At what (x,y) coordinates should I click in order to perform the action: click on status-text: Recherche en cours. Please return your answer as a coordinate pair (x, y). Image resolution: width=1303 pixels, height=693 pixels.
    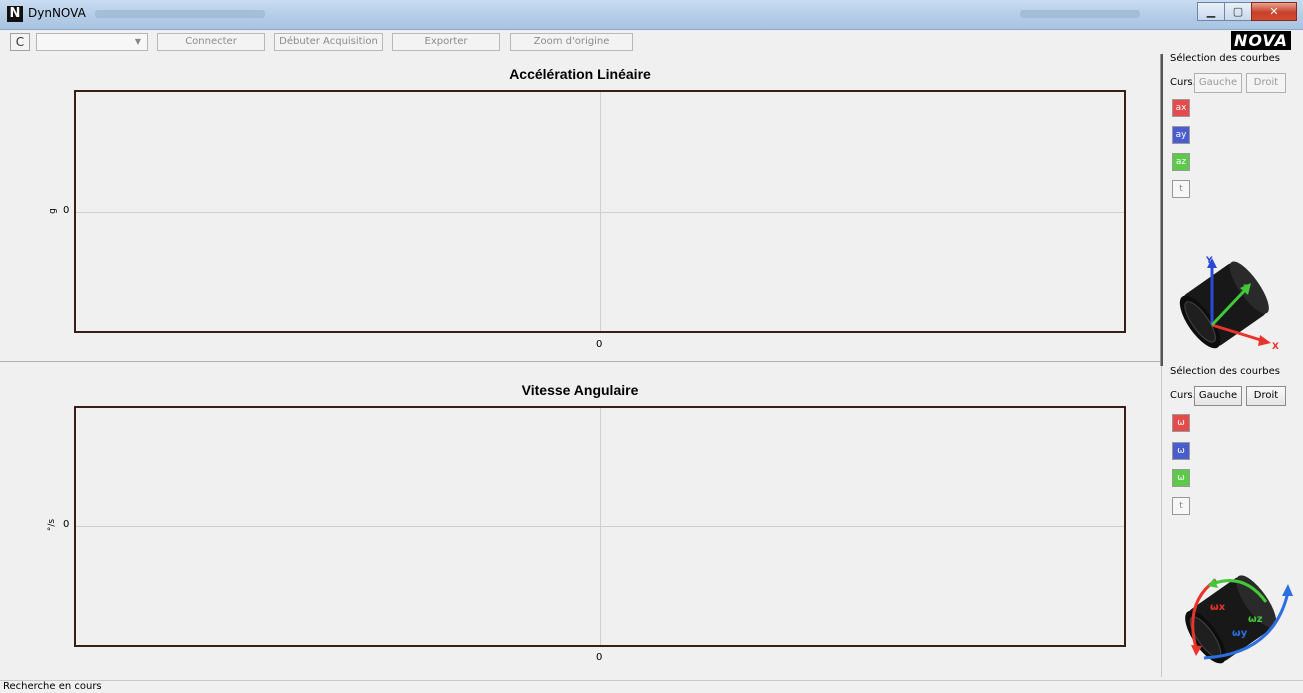
    Looking at the image, I should click on (52, 686).